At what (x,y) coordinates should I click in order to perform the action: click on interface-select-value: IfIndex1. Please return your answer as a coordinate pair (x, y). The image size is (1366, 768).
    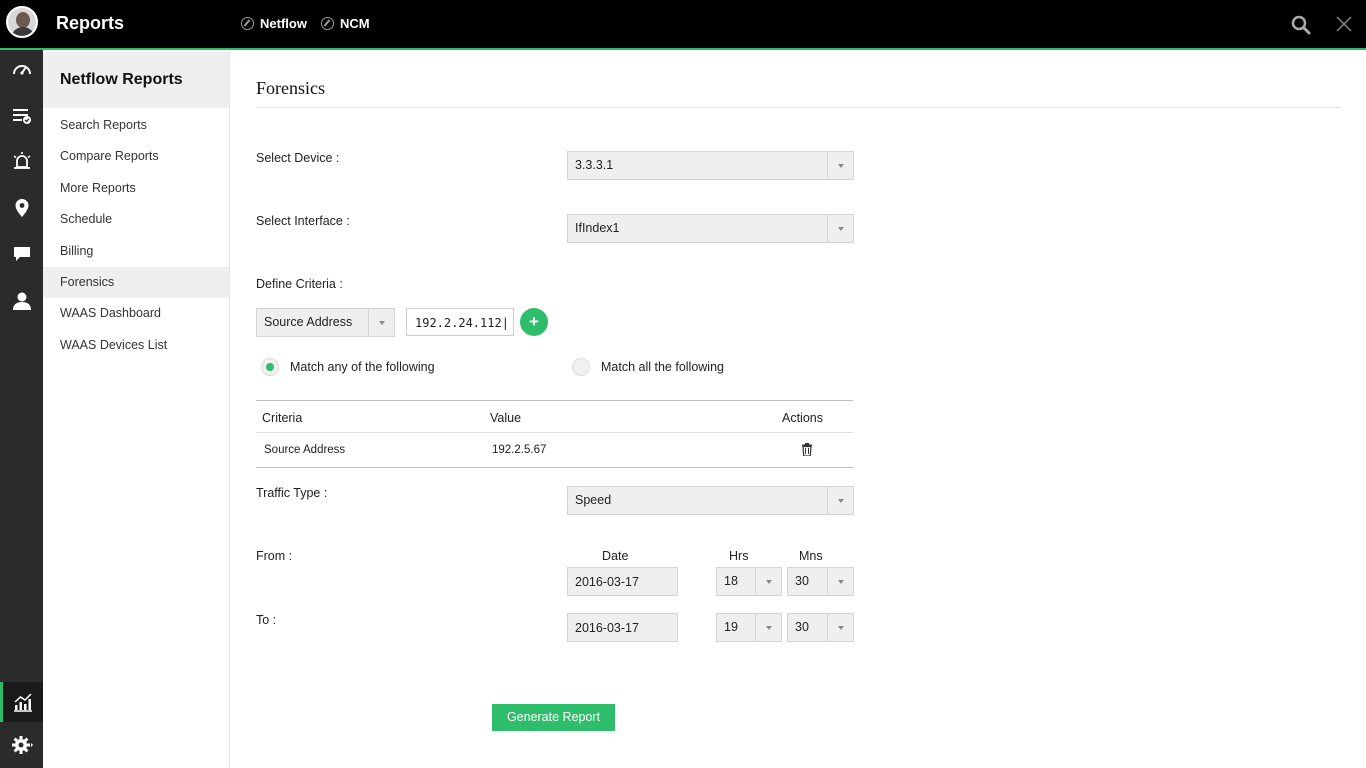
    Looking at the image, I should click on (597, 228).